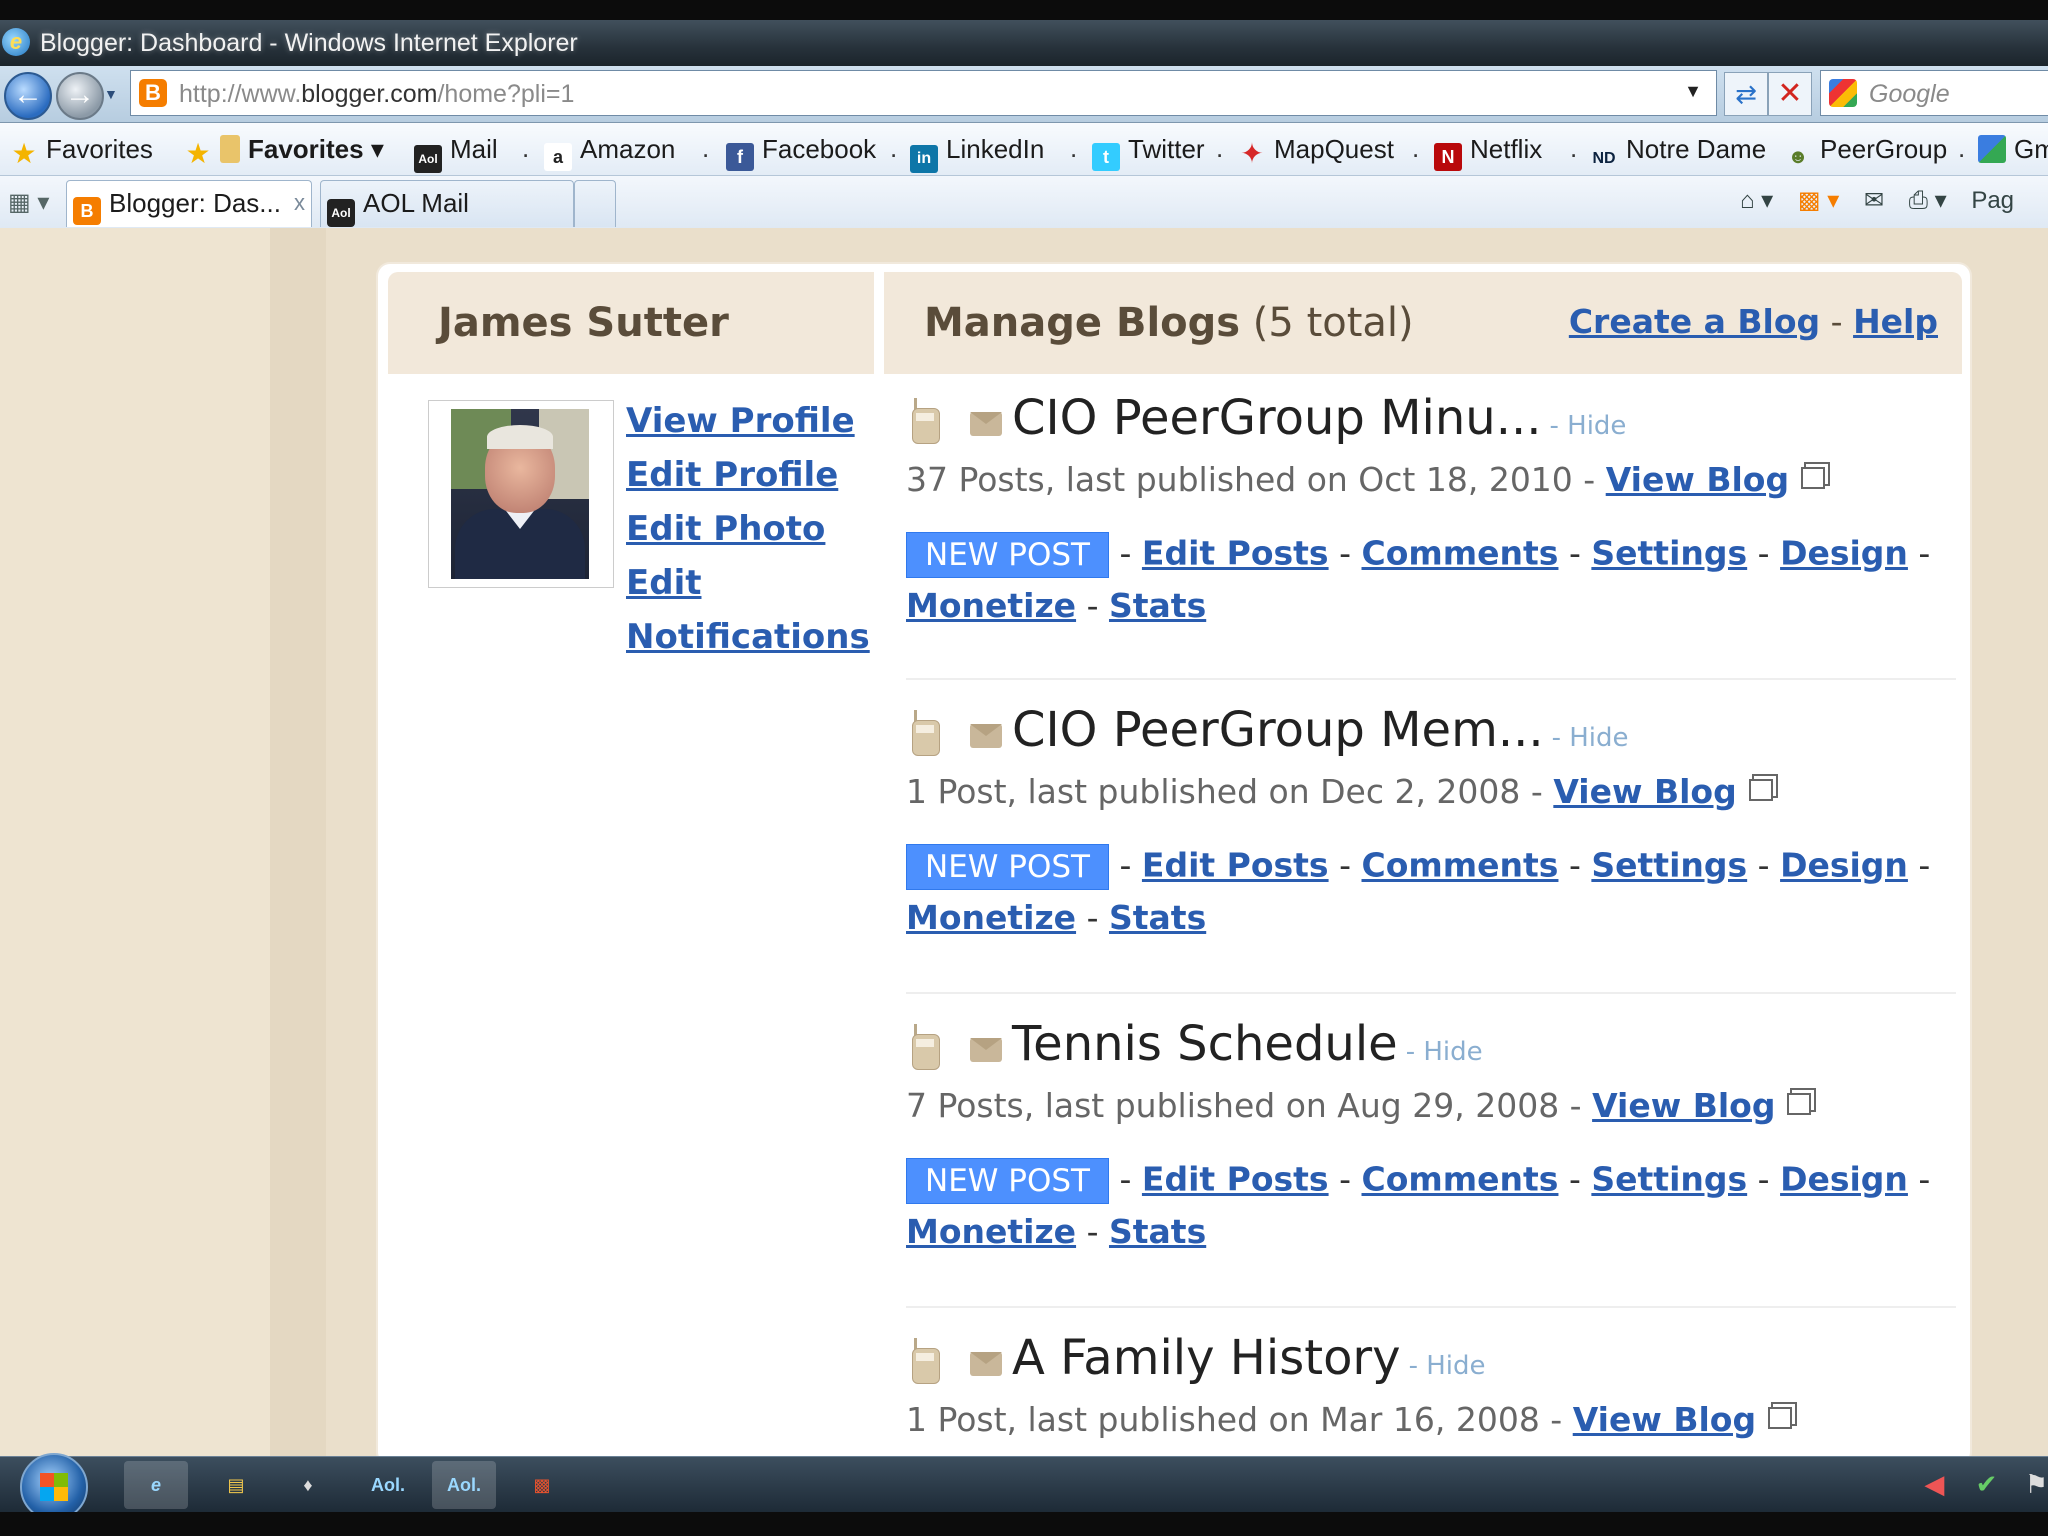 The height and width of the screenshot is (1536, 2048). I want to click on close-tab-icon: x, so click(299, 203).